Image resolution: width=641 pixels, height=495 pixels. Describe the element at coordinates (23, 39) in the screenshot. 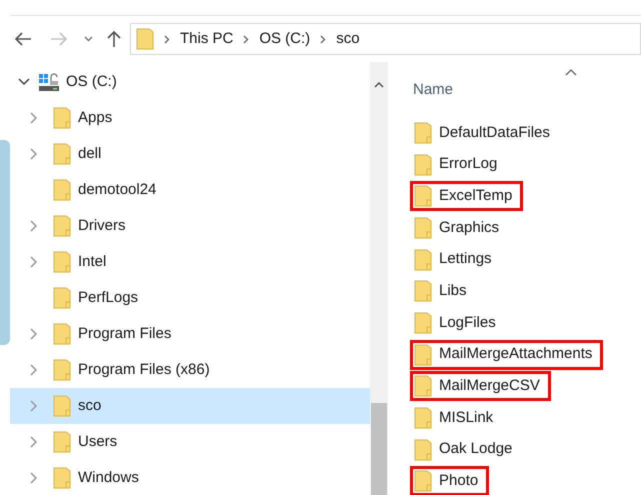

I see `back-arrow-icon` at that location.